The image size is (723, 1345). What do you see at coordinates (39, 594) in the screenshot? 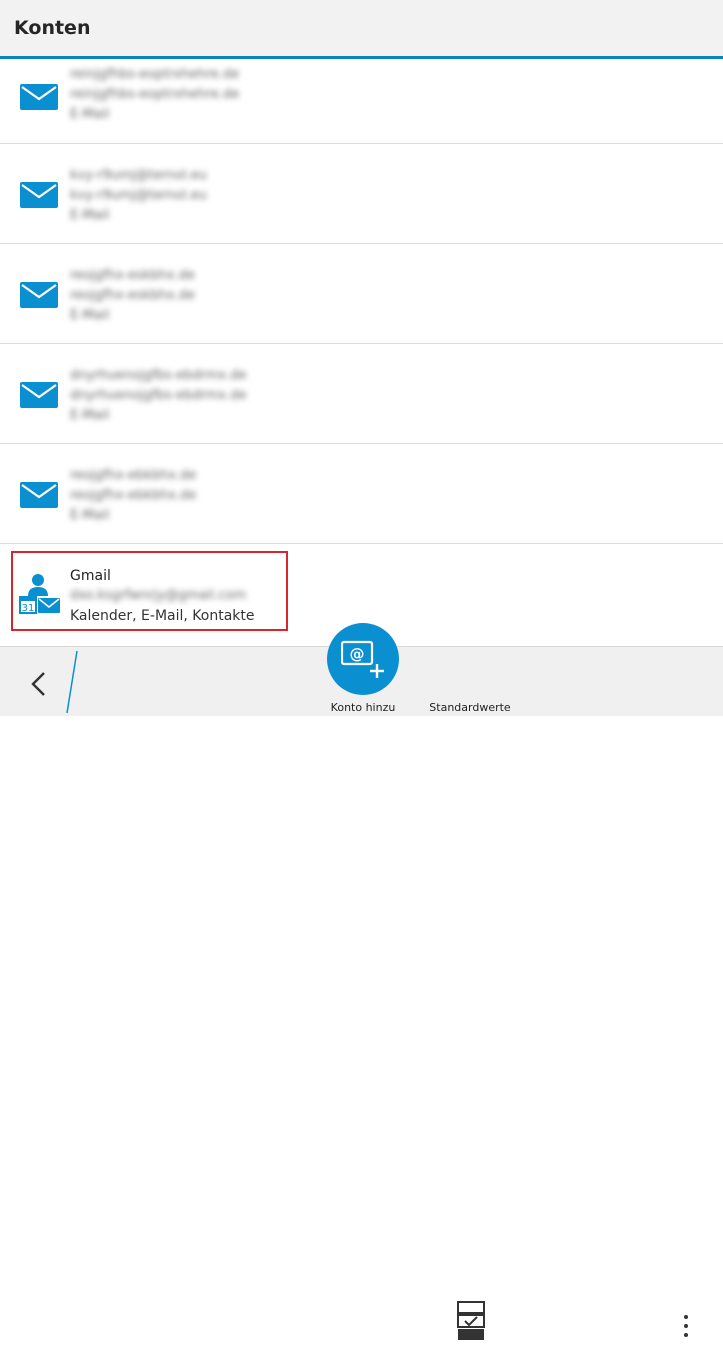
I see `calendar-contact-email-icon: 31` at bounding box center [39, 594].